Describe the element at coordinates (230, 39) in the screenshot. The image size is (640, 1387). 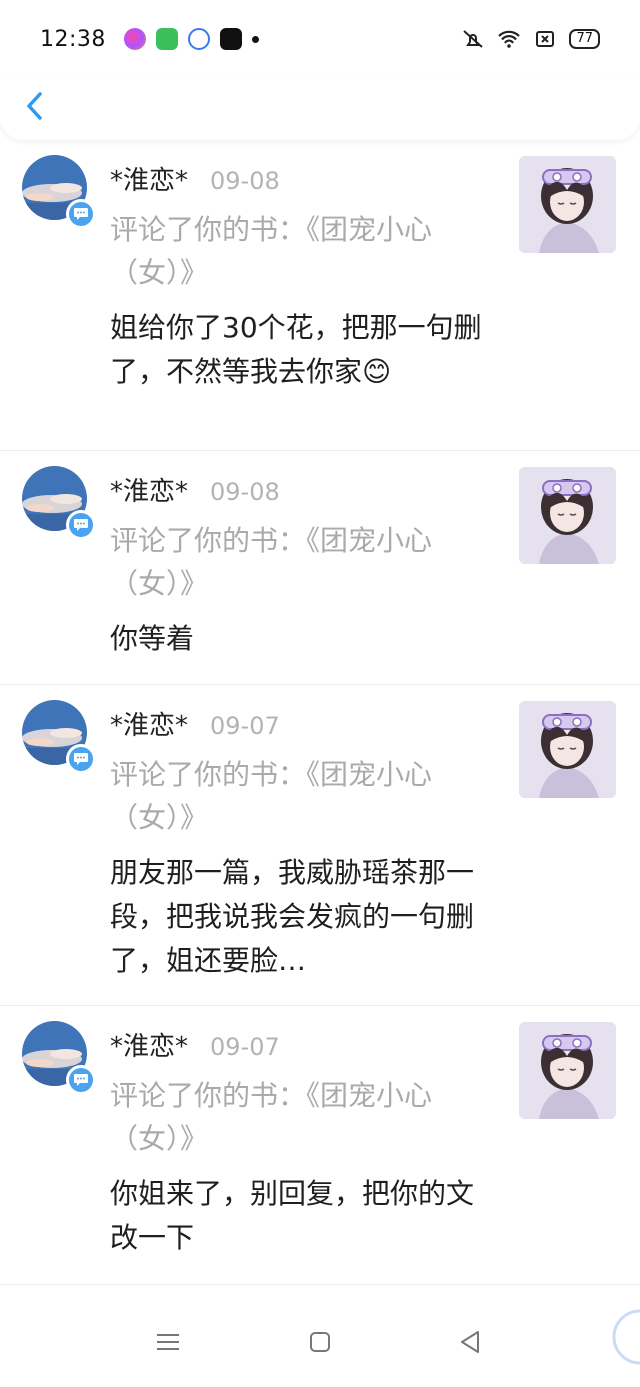
I see `douyin-icon` at that location.